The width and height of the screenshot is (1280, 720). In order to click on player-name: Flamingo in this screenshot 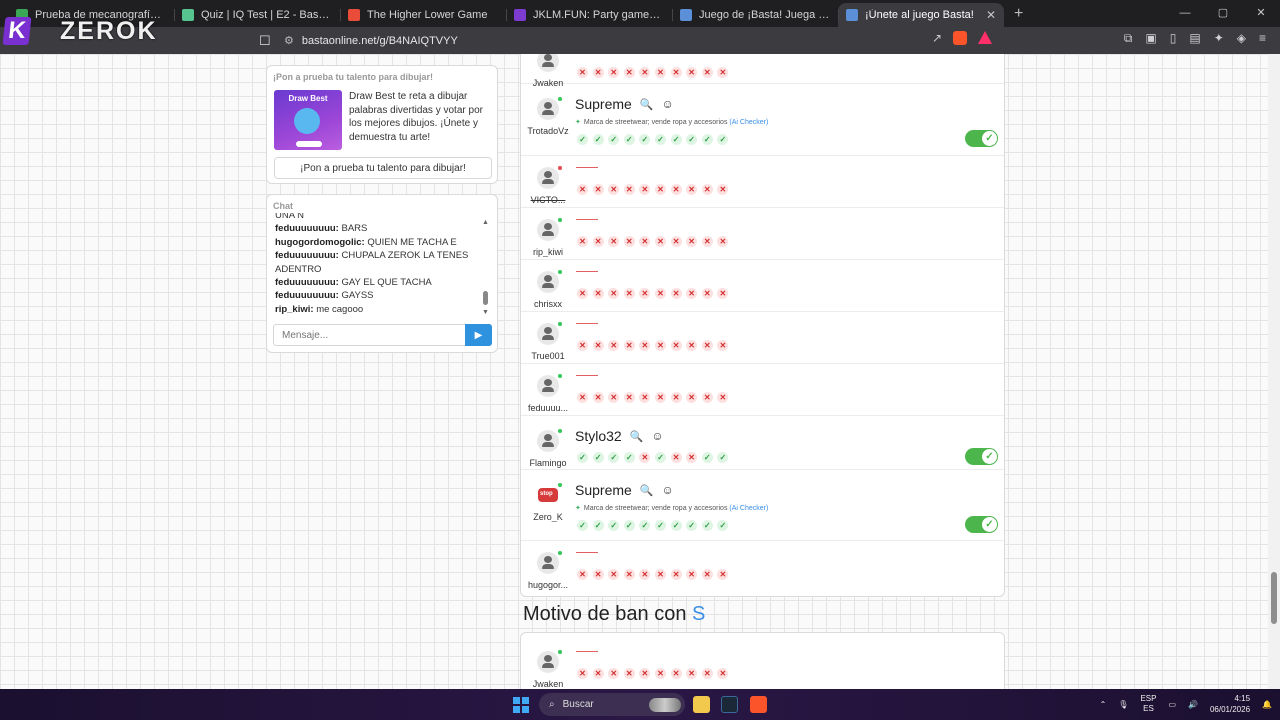, I will do `click(548, 463)`.